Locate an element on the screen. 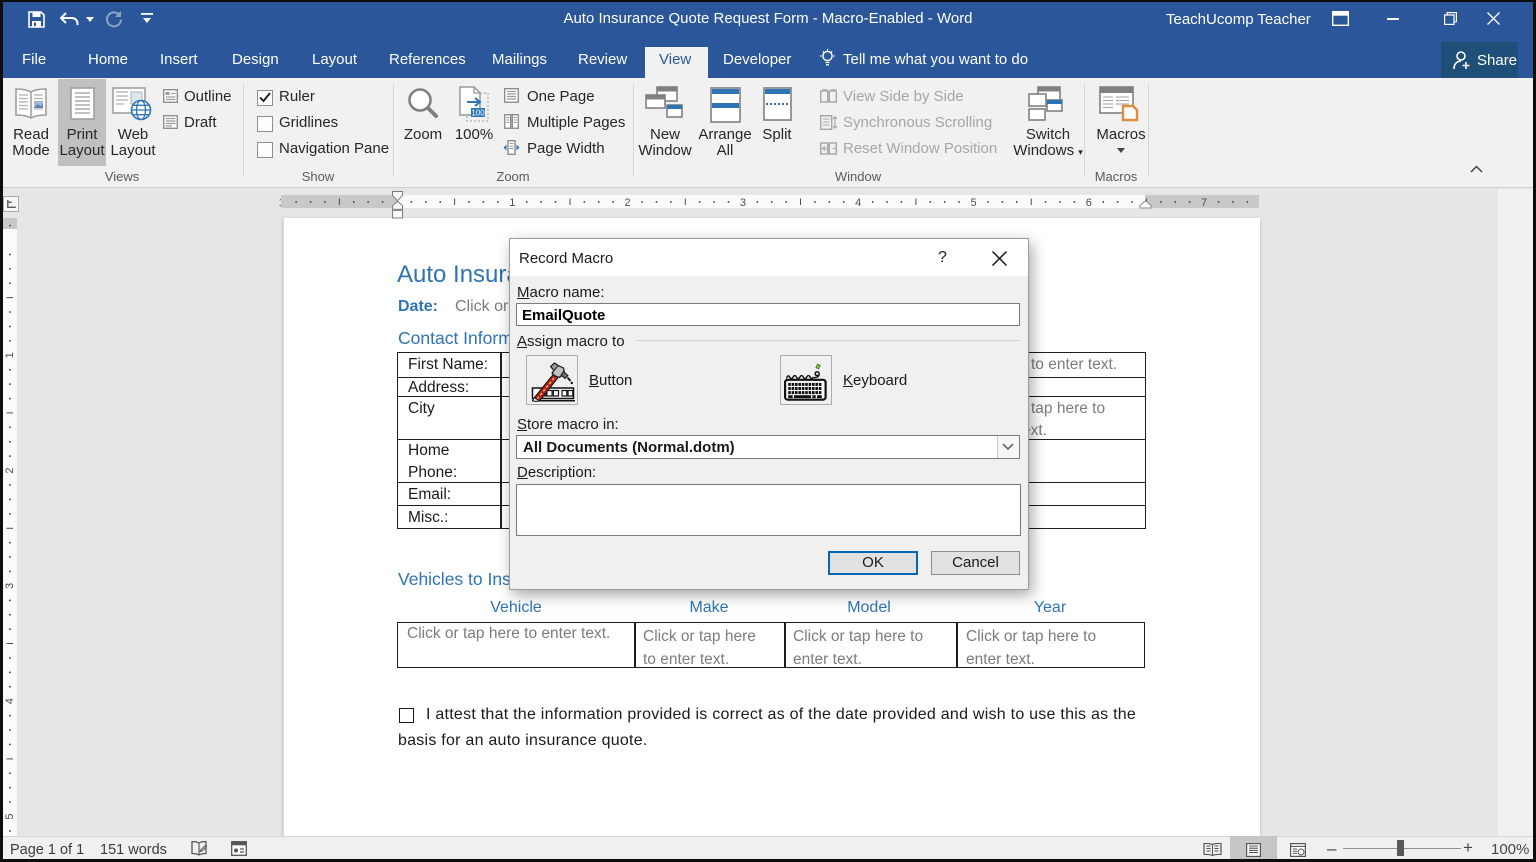  svg-text: 100 is located at coordinates (478, 113).